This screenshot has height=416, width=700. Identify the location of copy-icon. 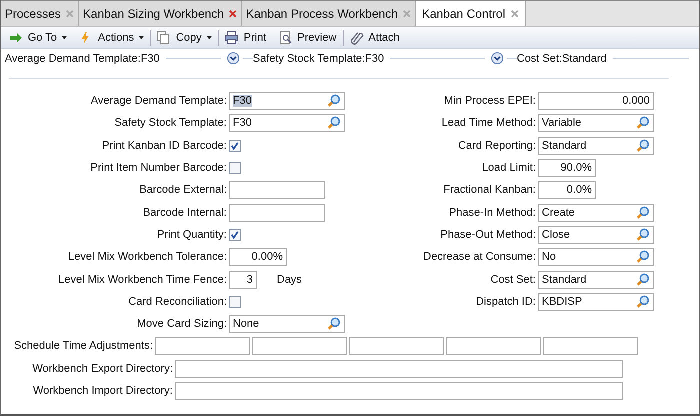
(164, 37).